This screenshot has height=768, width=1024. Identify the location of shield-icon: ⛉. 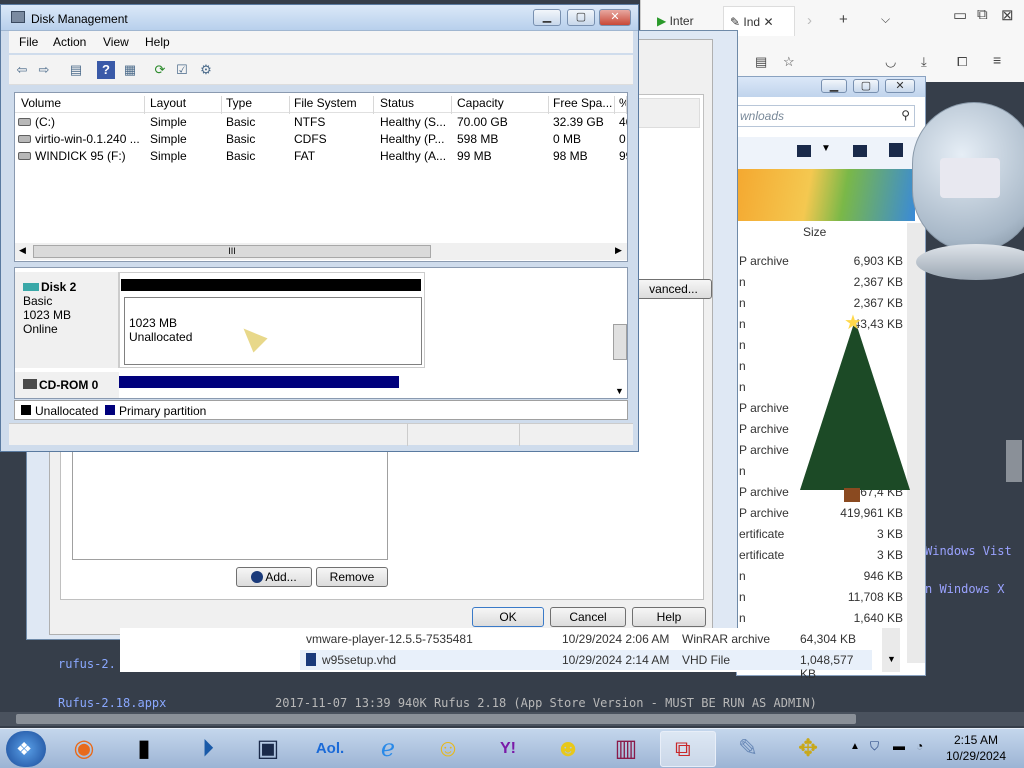
(874, 746).